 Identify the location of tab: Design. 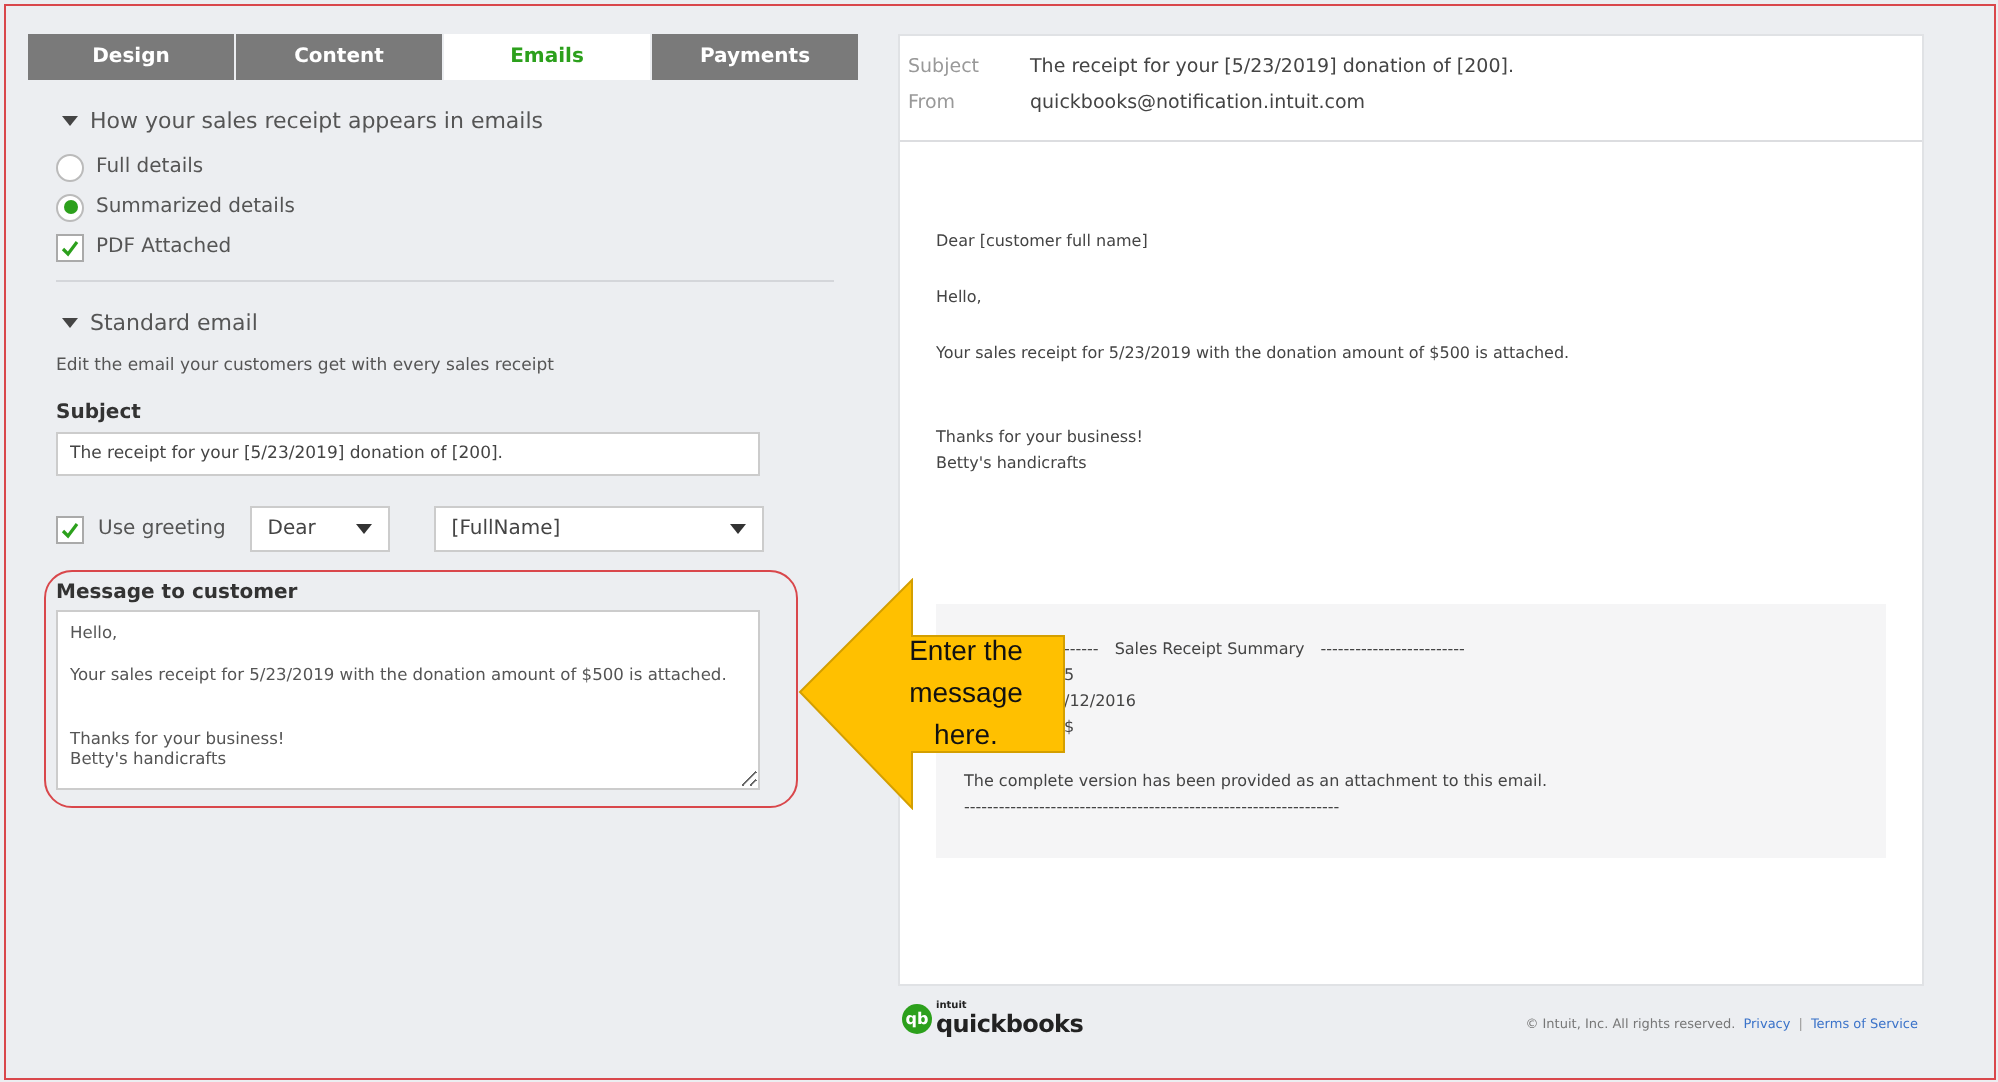
(131, 57).